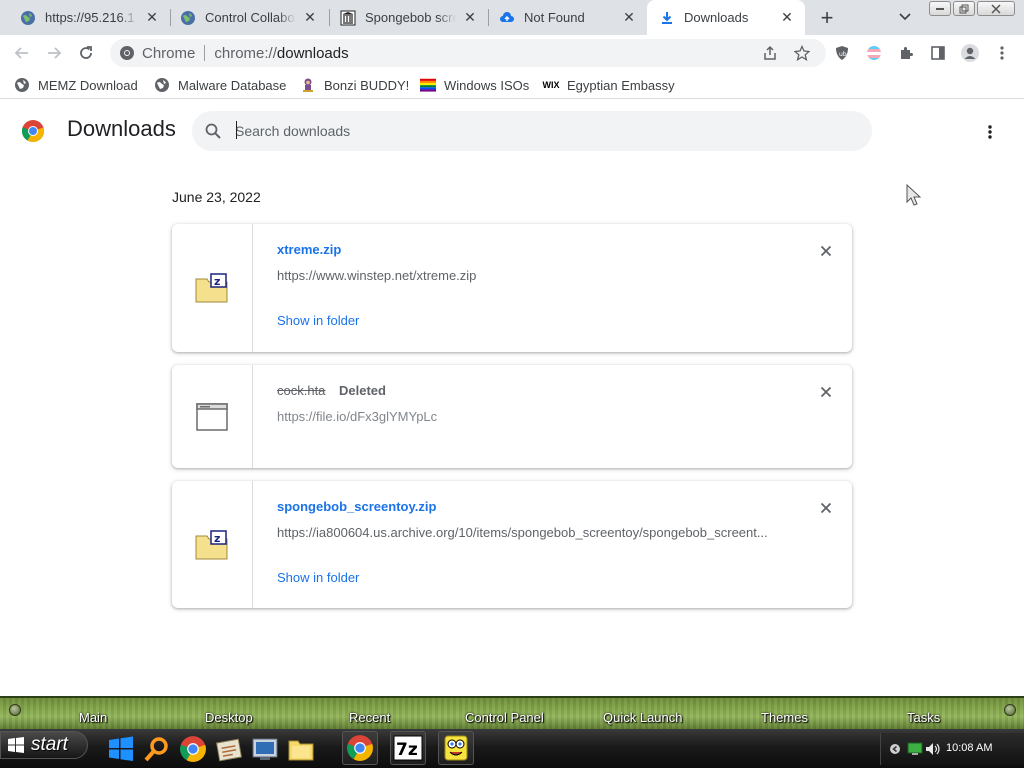 The height and width of the screenshot is (768, 1024). Describe the element at coordinates (643, 717) in the screenshot. I see `launcher-quick-launch: Quick Launch` at that location.